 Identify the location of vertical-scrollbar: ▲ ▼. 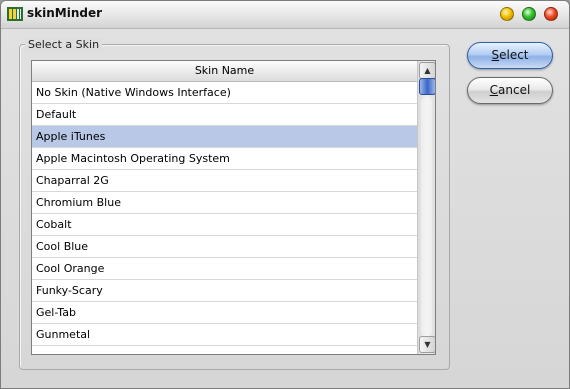
(426, 207).